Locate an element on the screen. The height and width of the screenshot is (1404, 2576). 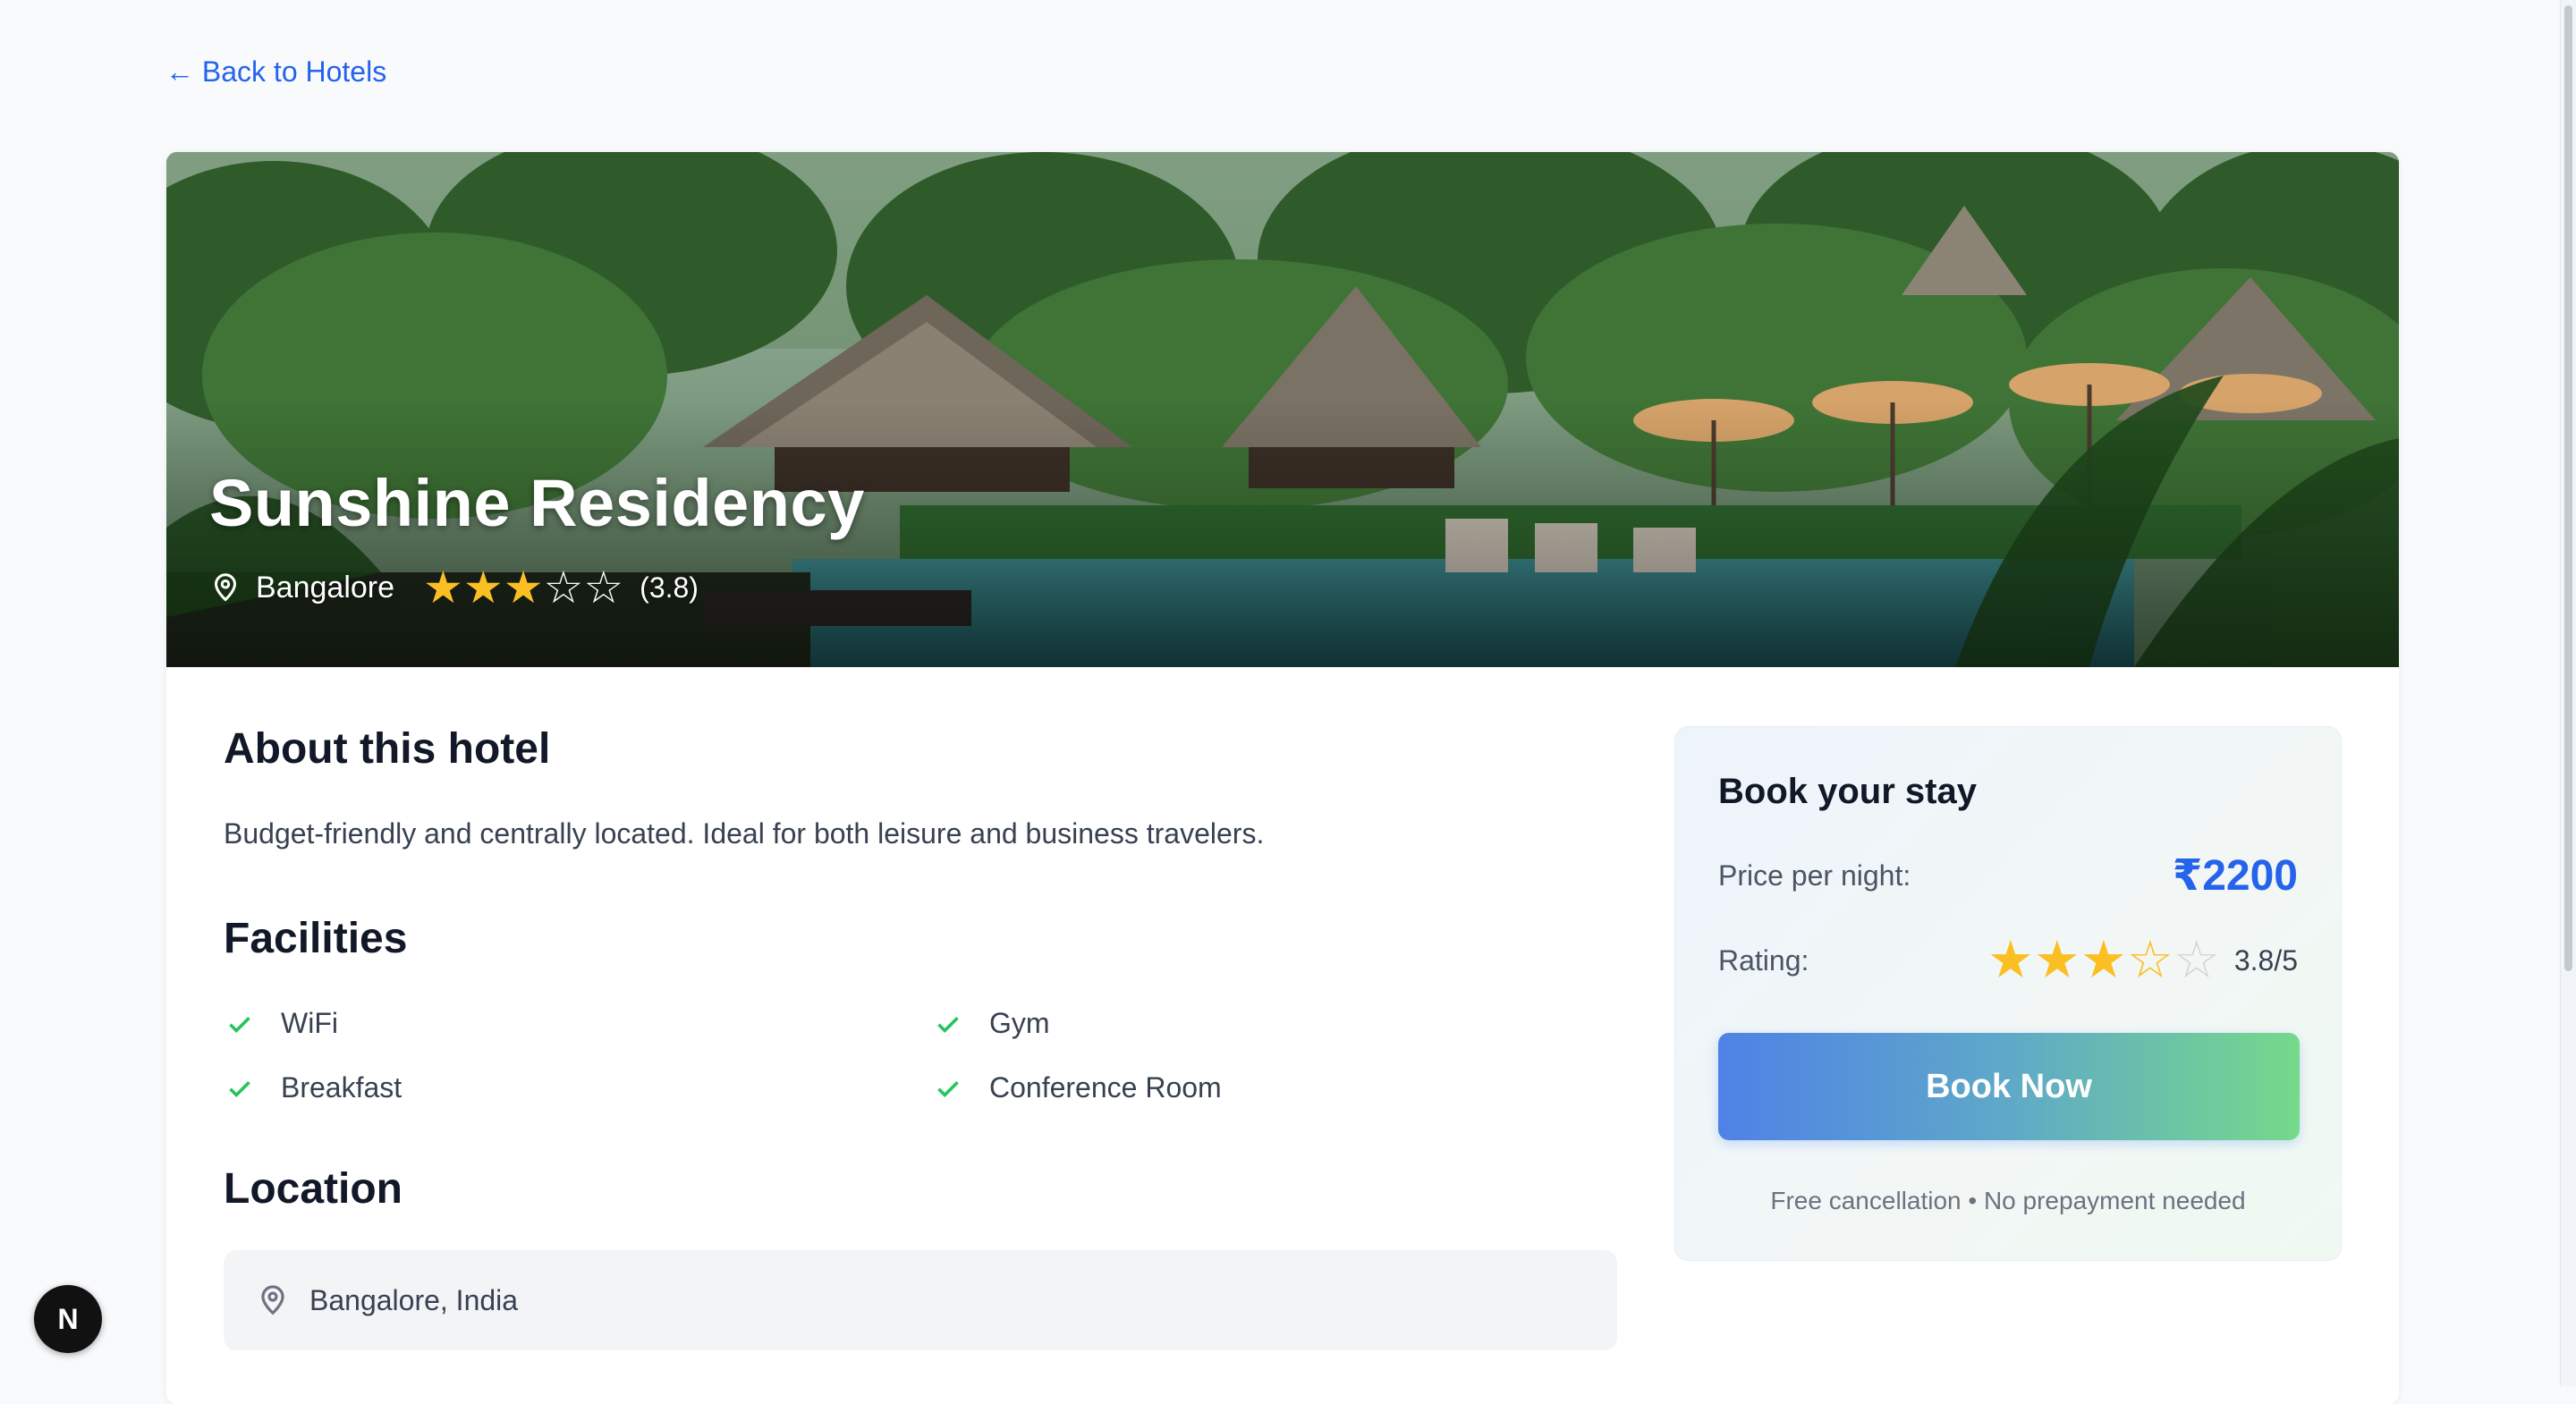
rating-row: Rating: ★ ★ ★ ☆ ☆ 3.8/5 is located at coordinates (2008, 960).